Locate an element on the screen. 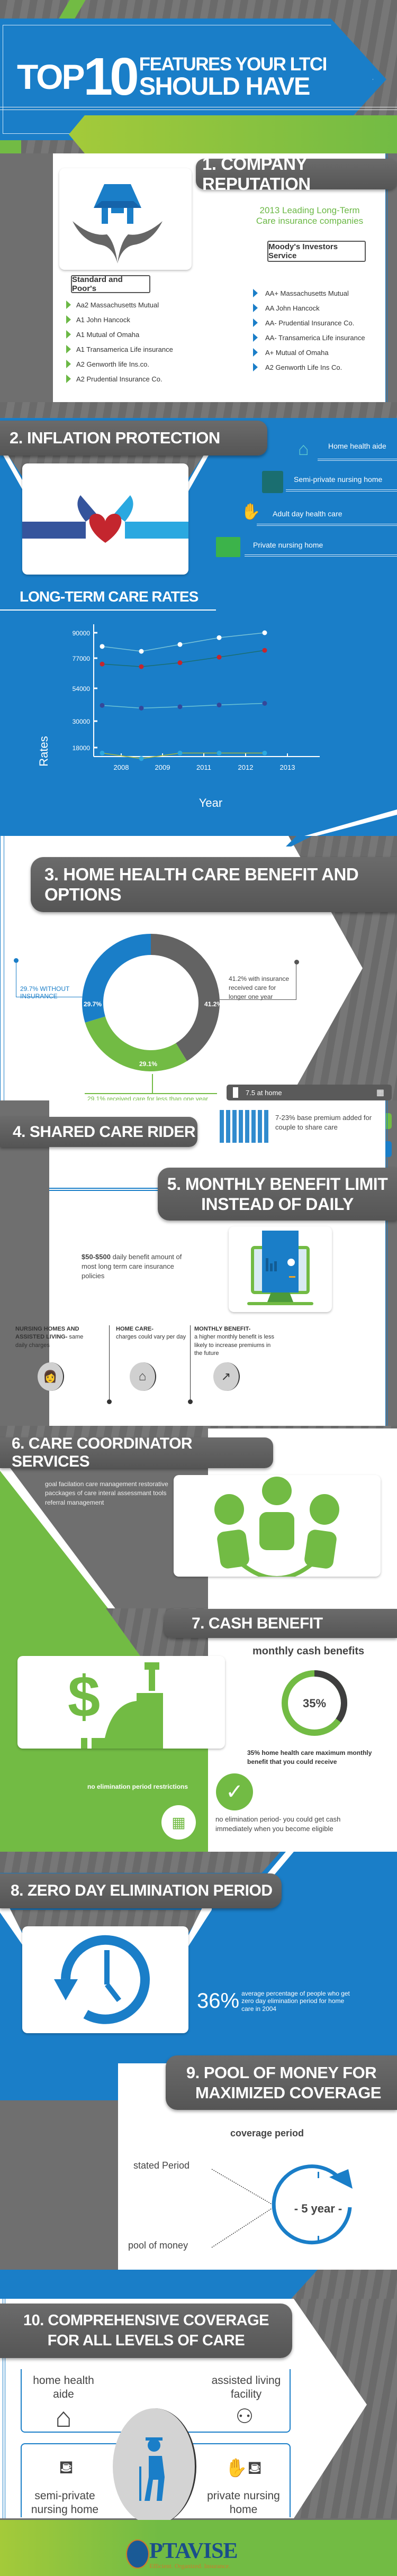  trend-up-icon: ↗ is located at coordinates (226, 1376).